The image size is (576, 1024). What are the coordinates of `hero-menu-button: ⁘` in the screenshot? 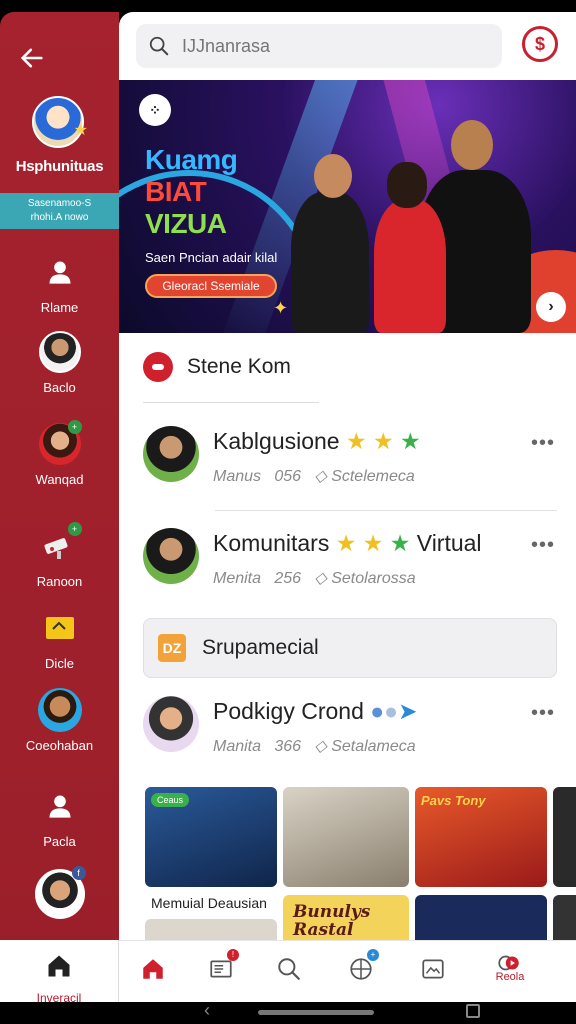 It's located at (155, 110).